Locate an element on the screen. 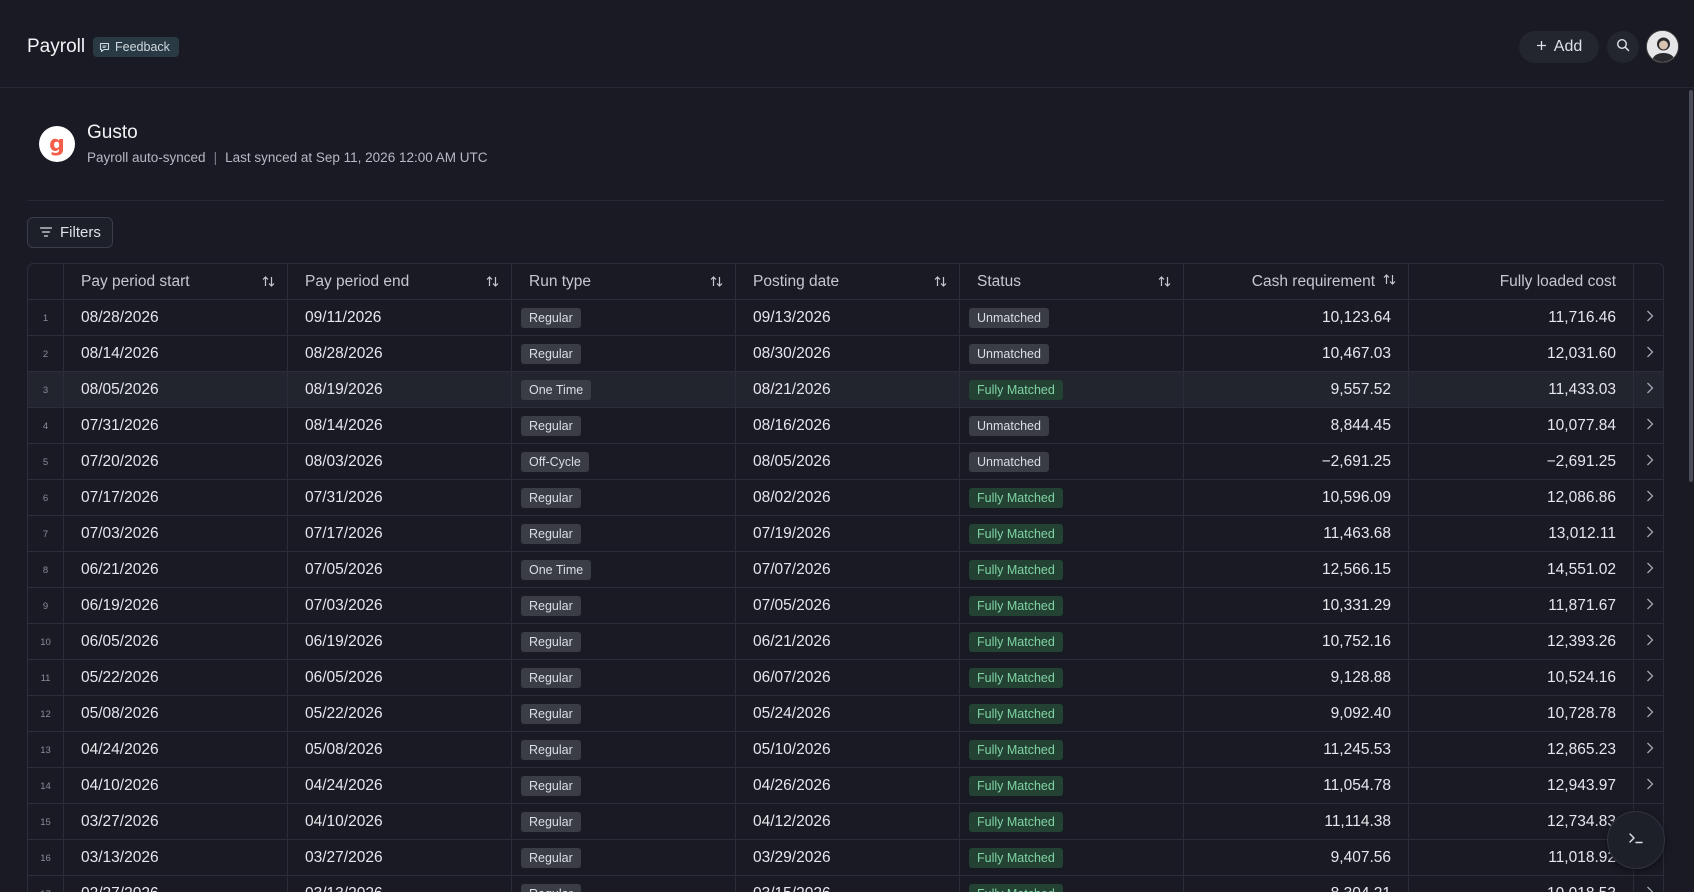  header-action is located at coordinates (1648, 282).